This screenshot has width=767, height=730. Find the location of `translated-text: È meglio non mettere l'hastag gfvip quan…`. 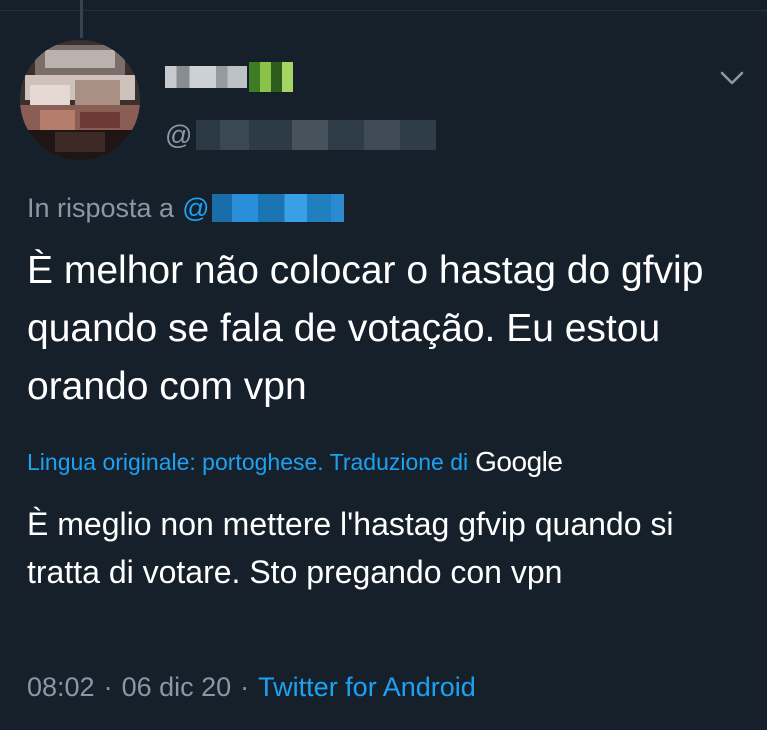

translated-text: È meglio non mettere l'hastag gfvip quan… is located at coordinates (350, 548).